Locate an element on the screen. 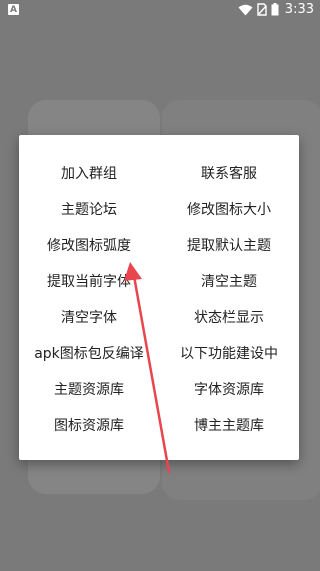 This screenshot has width=320, height=571. menu-item-theme-forum: 主题论坛 is located at coordinates (89, 209).